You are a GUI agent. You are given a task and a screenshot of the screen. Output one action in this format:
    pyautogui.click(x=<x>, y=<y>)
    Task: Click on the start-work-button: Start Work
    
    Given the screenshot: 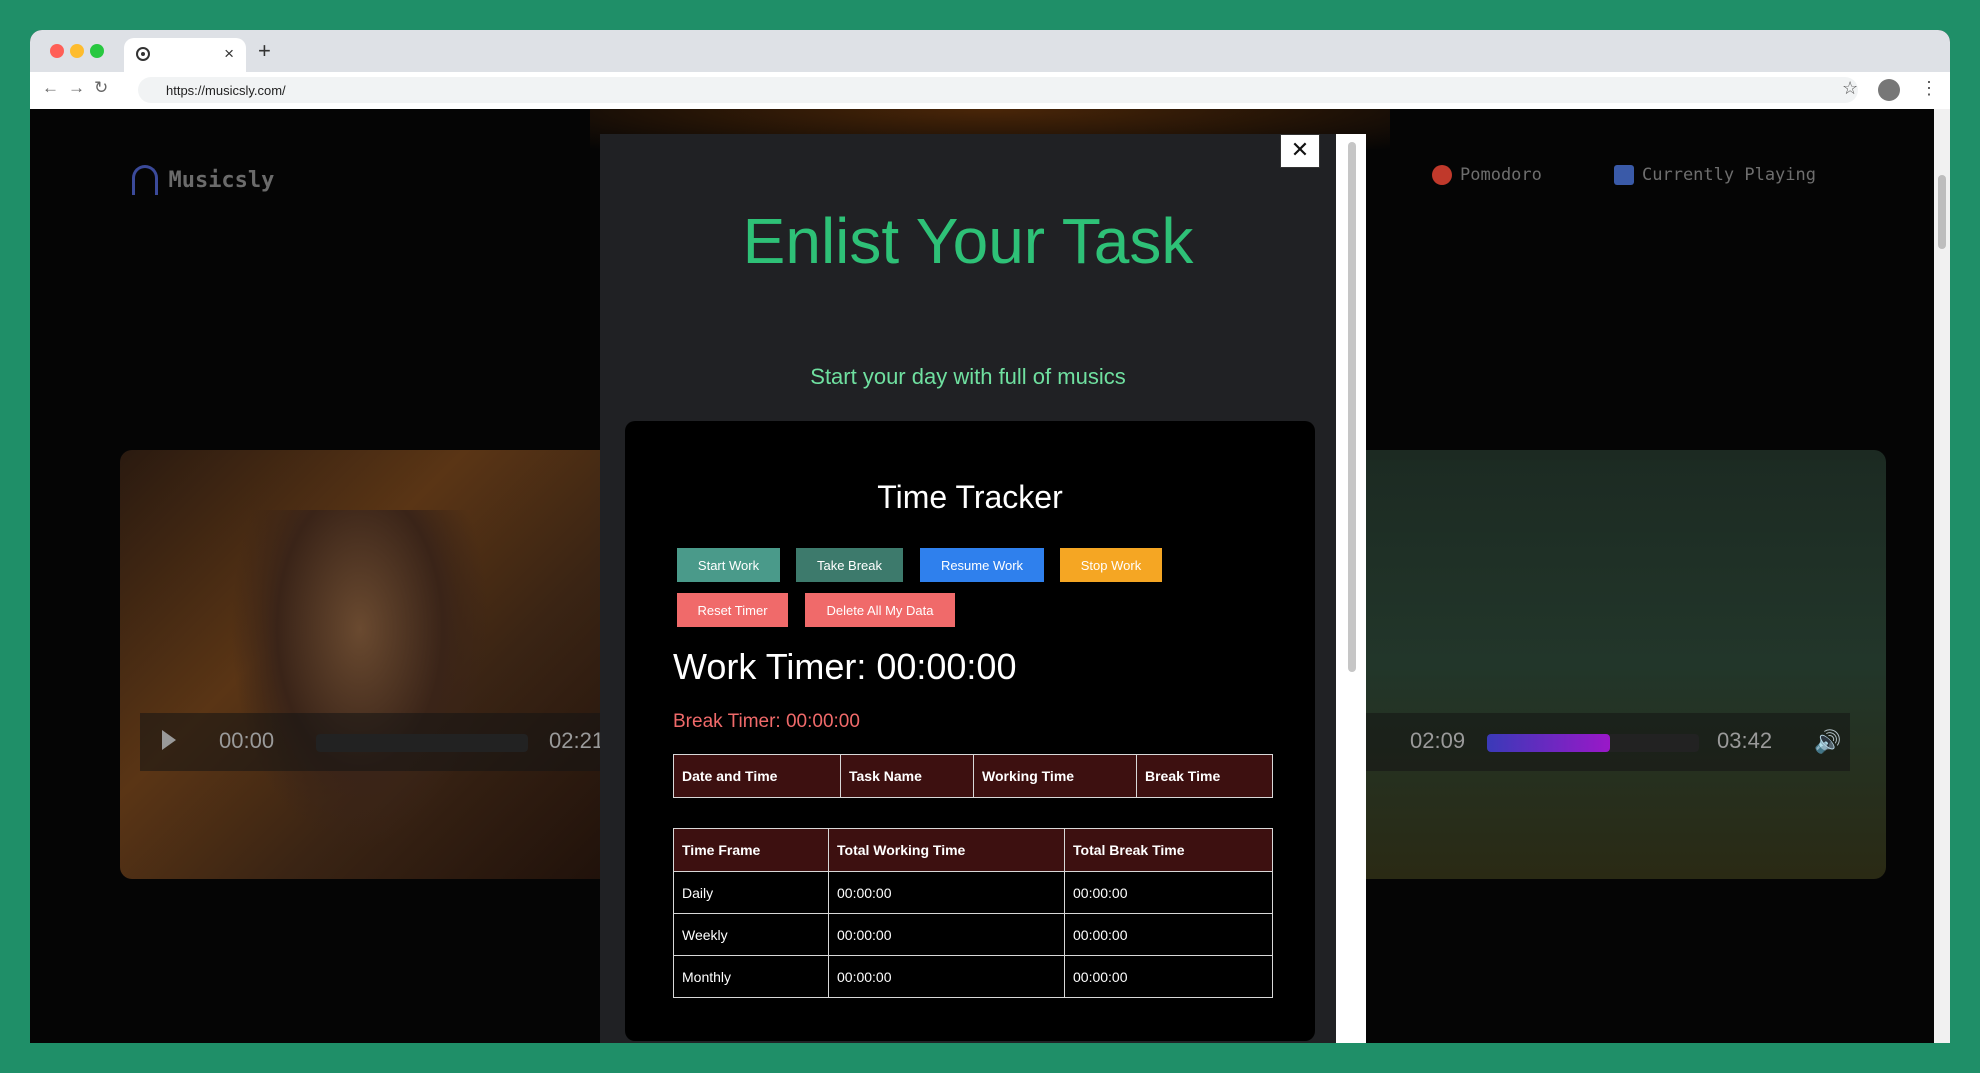 What is the action you would take?
    pyautogui.click(x=728, y=565)
    